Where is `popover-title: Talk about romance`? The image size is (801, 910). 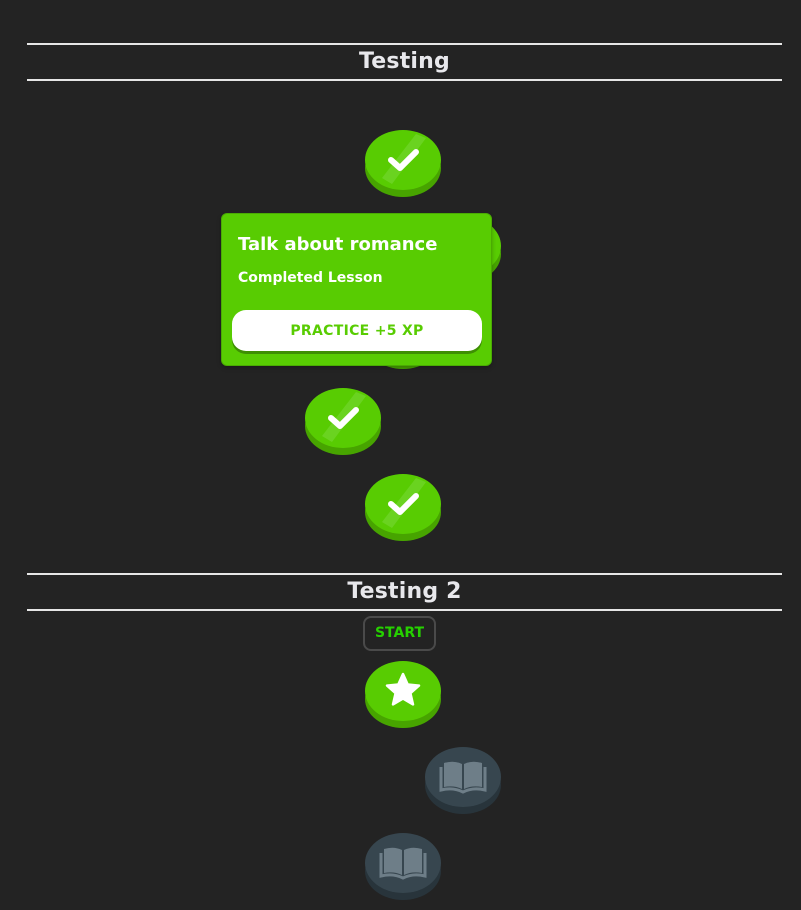
popover-title: Talk about romance is located at coordinates (338, 244).